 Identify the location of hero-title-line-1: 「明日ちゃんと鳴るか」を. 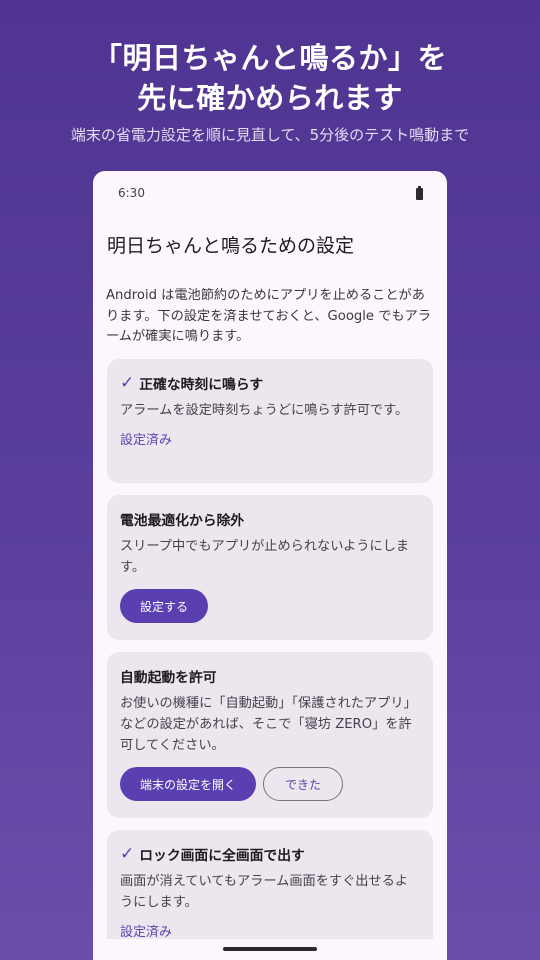
(269, 58).